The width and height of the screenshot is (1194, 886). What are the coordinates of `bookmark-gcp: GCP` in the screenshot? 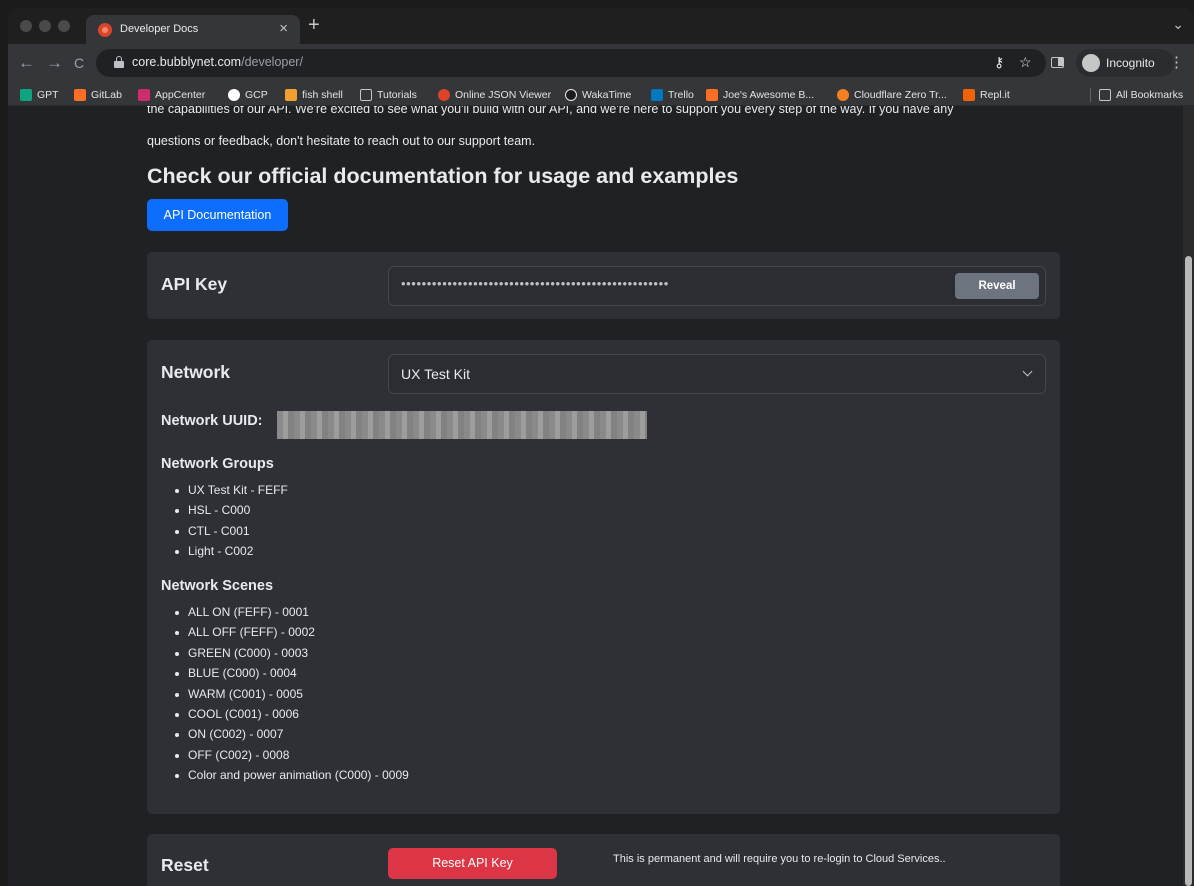 It's located at (248, 95).